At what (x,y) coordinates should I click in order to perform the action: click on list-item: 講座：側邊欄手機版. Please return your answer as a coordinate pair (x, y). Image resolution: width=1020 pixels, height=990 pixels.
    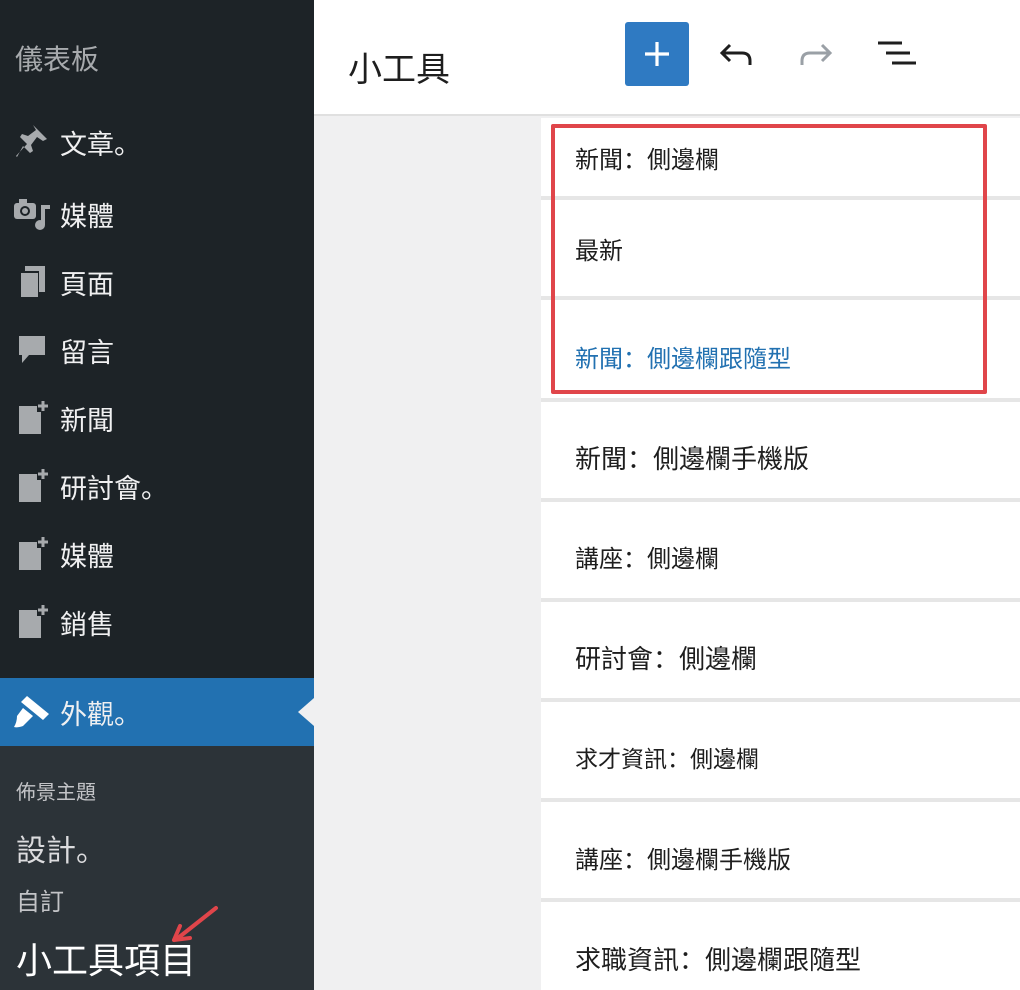
    Looking at the image, I should click on (780, 852).